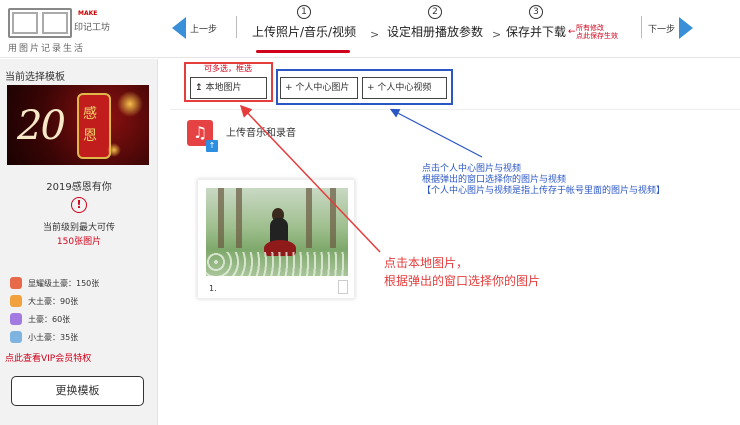 This screenshot has width=740, height=425. Describe the element at coordinates (204, 29) in the screenshot. I see `prev-step-label: 上一步` at that location.